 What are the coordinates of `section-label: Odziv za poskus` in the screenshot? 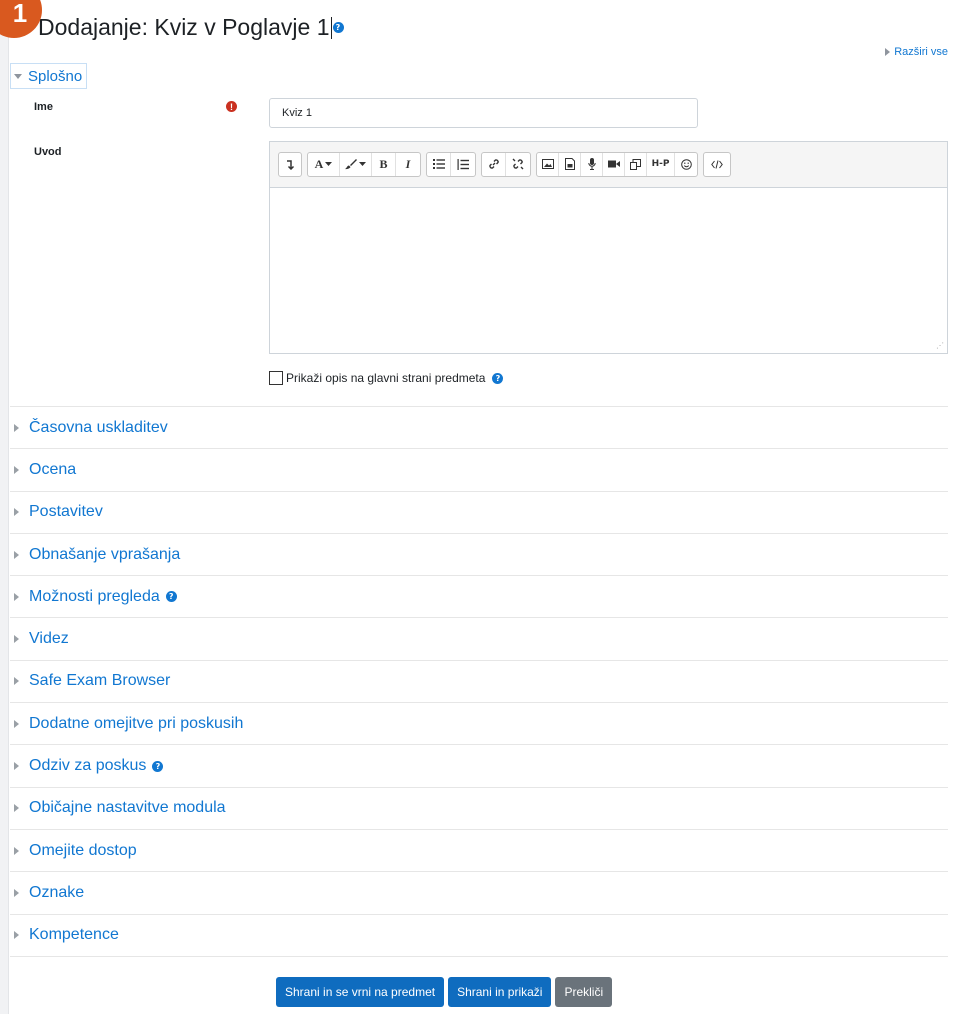 It's located at (88, 766).